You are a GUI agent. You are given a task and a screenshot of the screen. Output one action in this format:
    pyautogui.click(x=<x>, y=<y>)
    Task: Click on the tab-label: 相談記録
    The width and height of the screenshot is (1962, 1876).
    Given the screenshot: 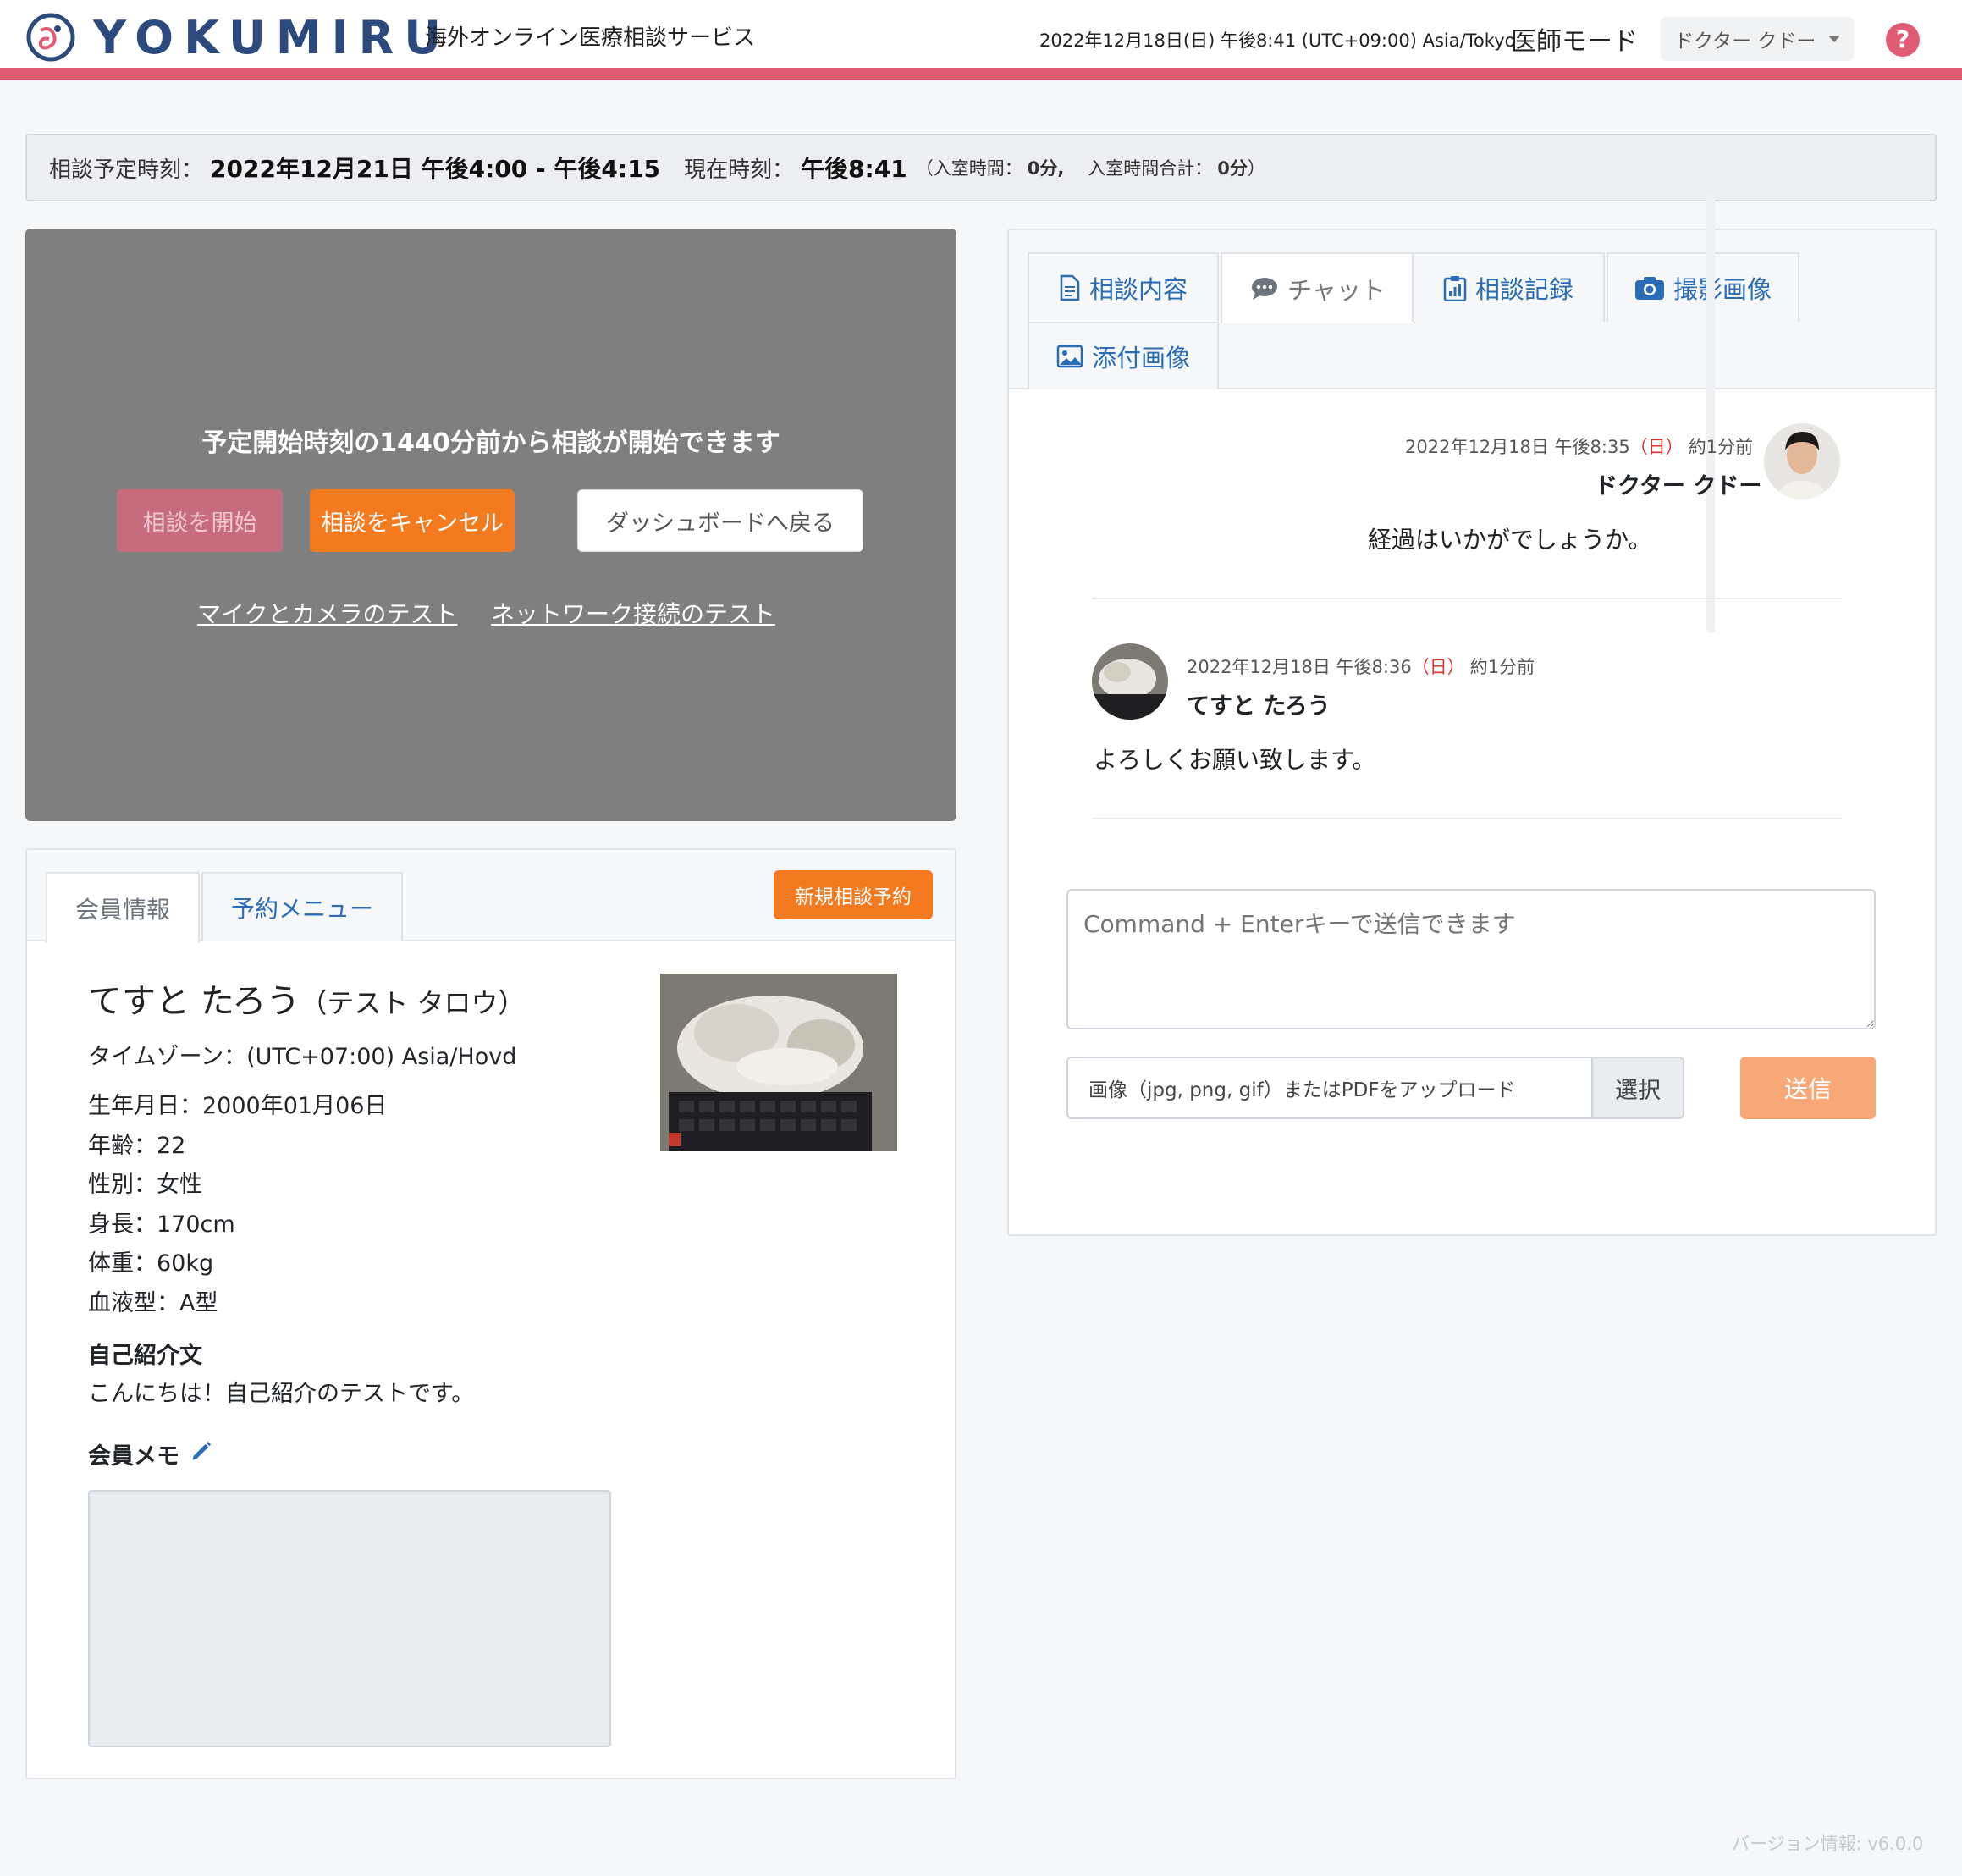 What is the action you would take?
    pyautogui.click(x=1523, y=289)
    